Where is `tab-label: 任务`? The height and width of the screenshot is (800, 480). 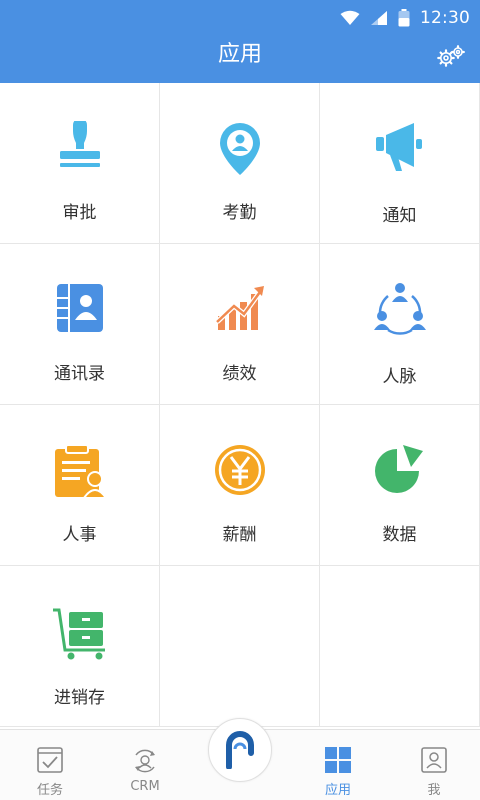
tab-label: 任务 is located at coordinates (49, 790).